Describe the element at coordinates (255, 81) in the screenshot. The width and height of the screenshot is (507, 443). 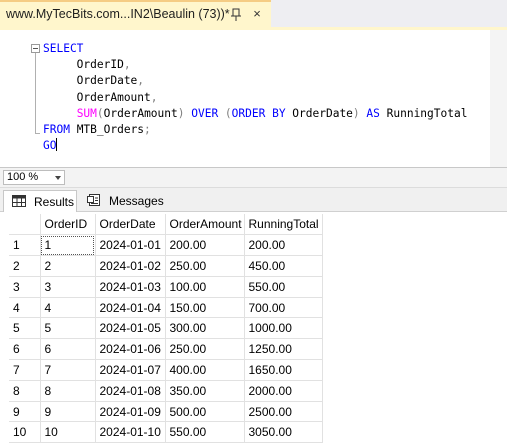
I see `code-line: OrderDate,` at that location.